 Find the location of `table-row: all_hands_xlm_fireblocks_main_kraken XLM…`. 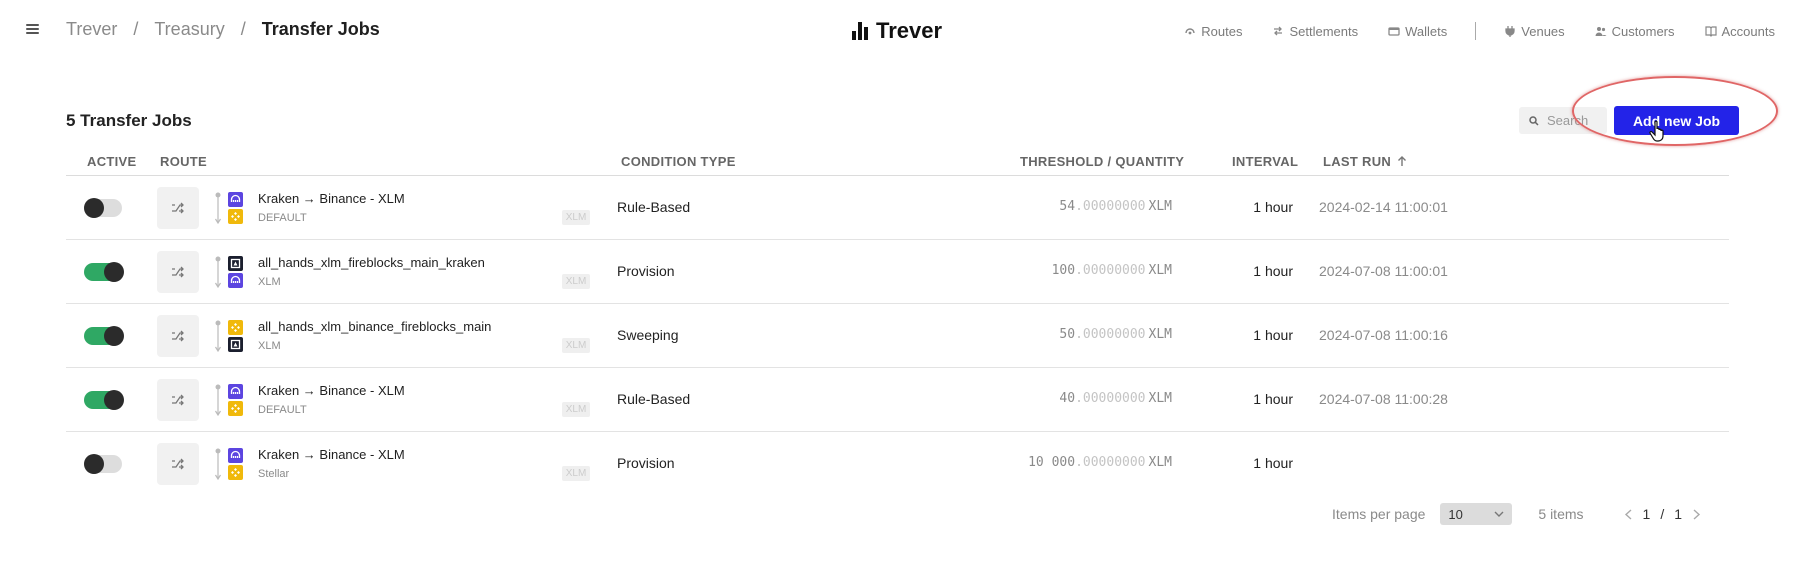

table-row: all_hands_xlm_fireblocks_main_kraken XLM… is located at coordinates (897, 272).